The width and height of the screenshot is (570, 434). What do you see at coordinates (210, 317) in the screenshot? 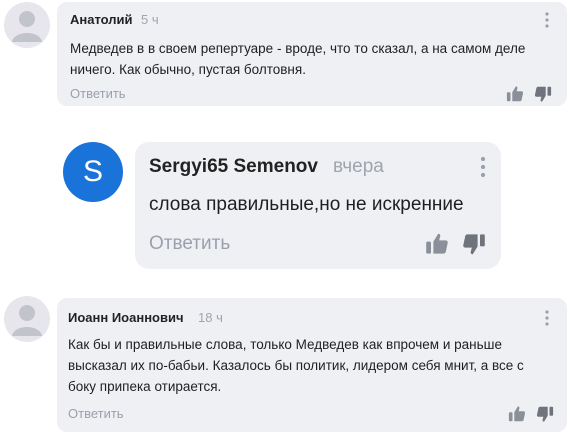
I see `comment-time: 18 ч` at bounding box center [210, 317].